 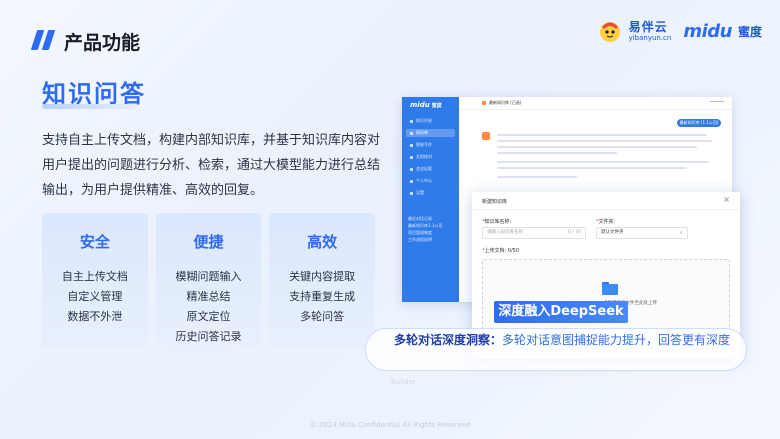 I want to click on chevron-down-icon: ∨, so click(x=681, y=233).